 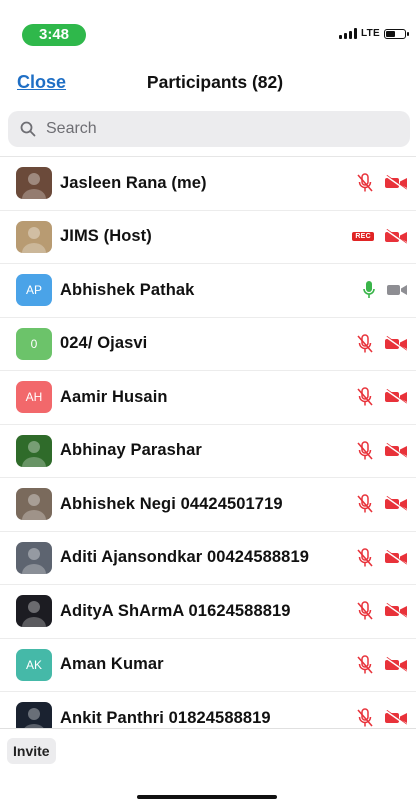 I want to click on nav-bar: Close Participants (82), so click(x=208, y=83).